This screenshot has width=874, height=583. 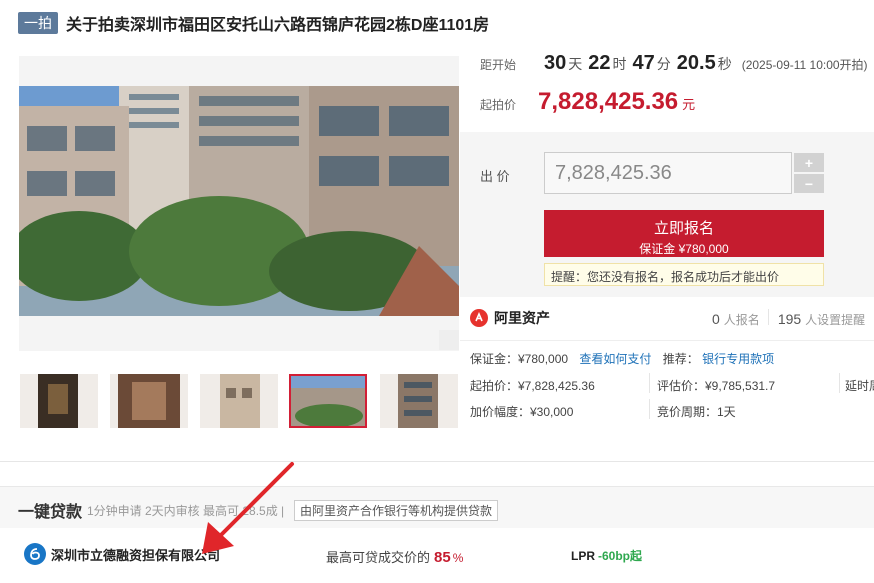 What do you see at coordinates (696, 63) in the screenshot?
I see `countdown-seconds: 20.5` at bounding box center [696, 63].